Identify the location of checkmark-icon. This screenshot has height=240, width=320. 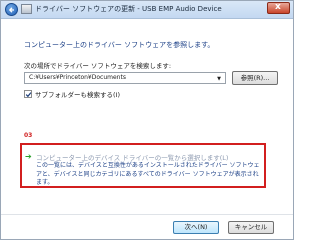
(28, 95).